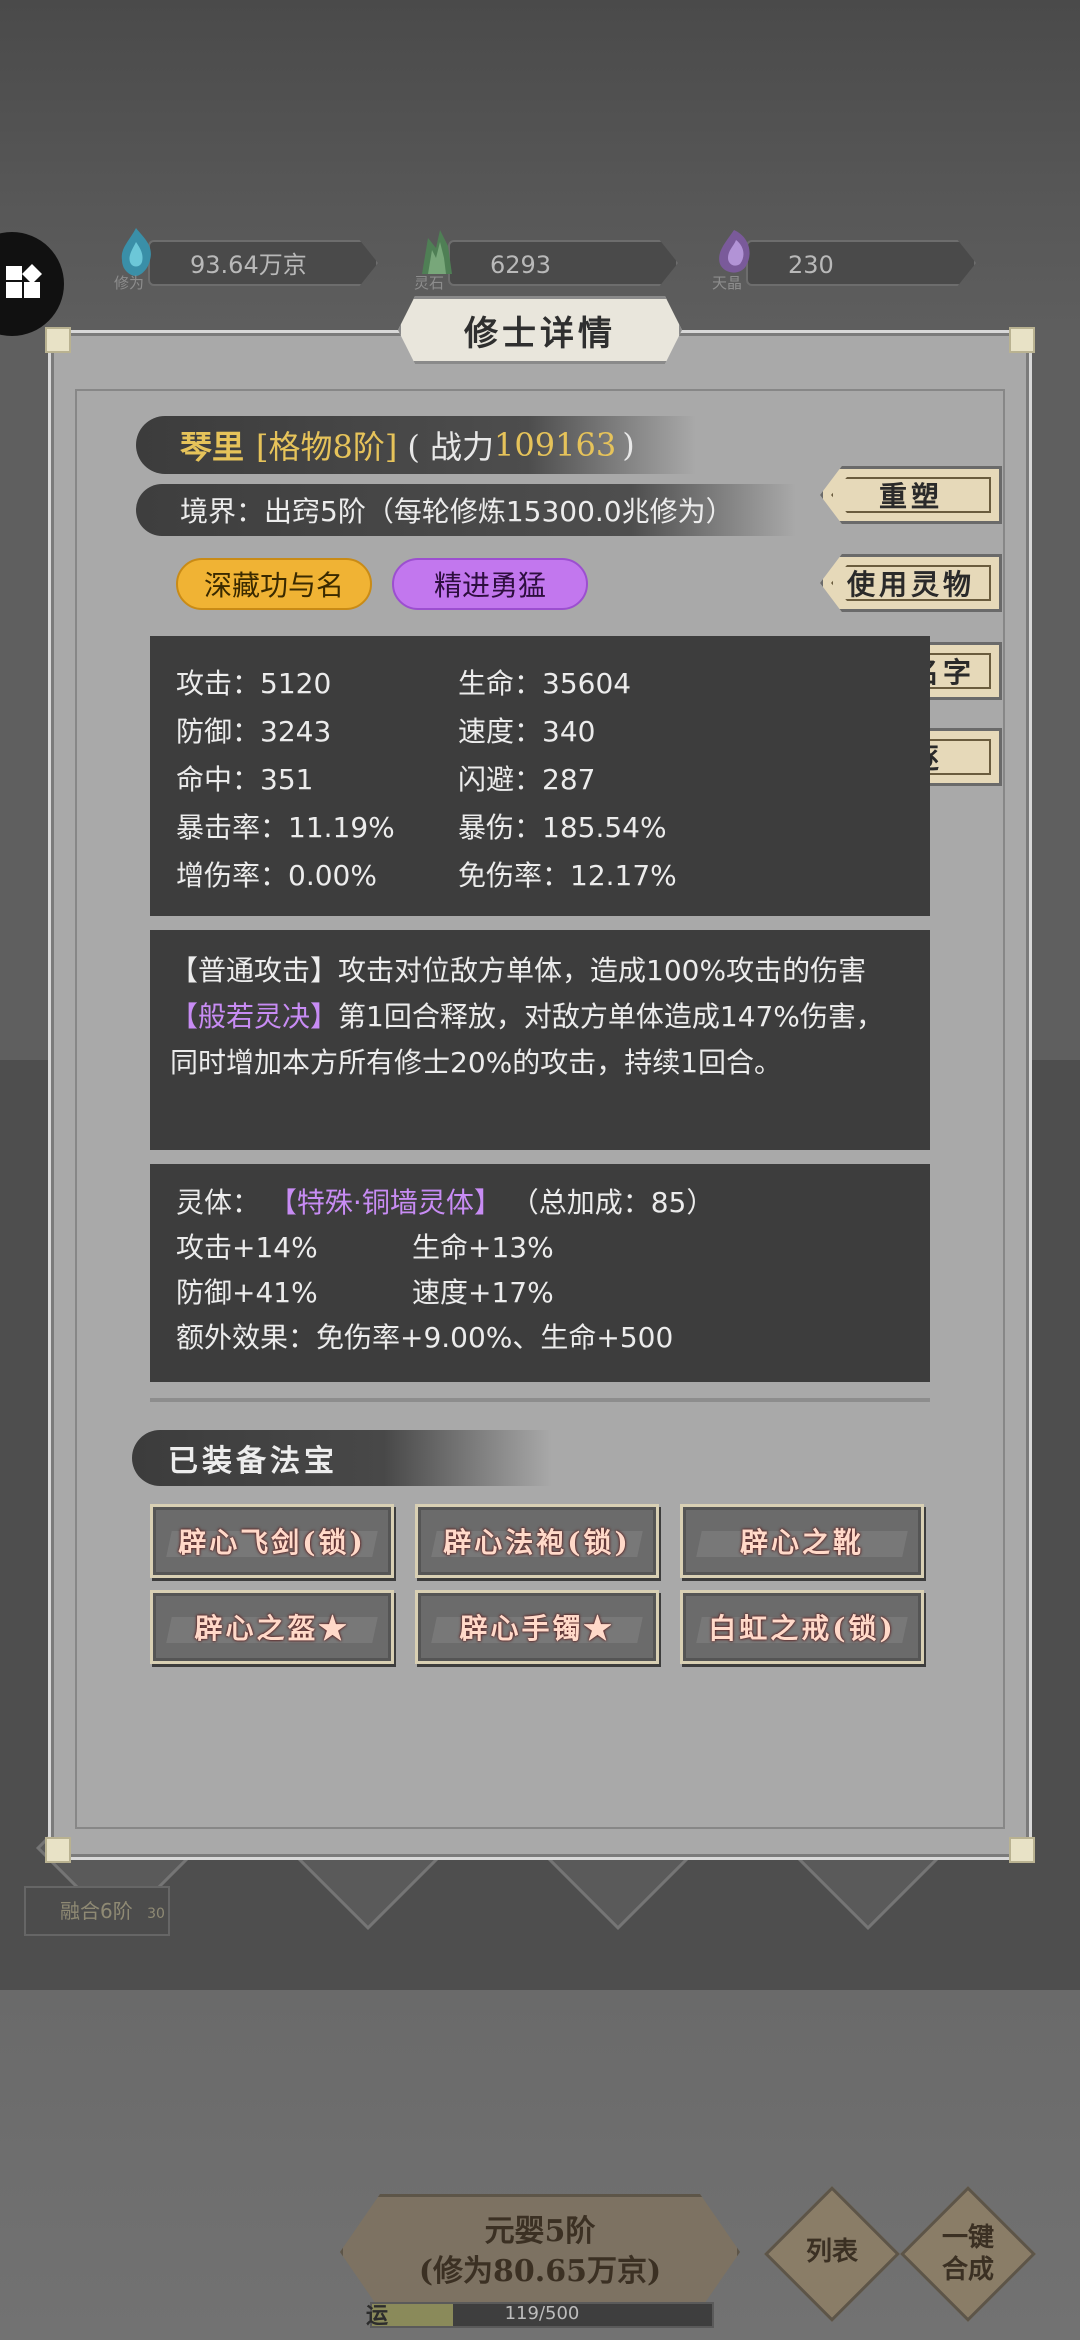 The height and width of the screenshot is (2340, 1080). I want to click on resource-sky-crystal: 230 天晶, so click(841, 261).